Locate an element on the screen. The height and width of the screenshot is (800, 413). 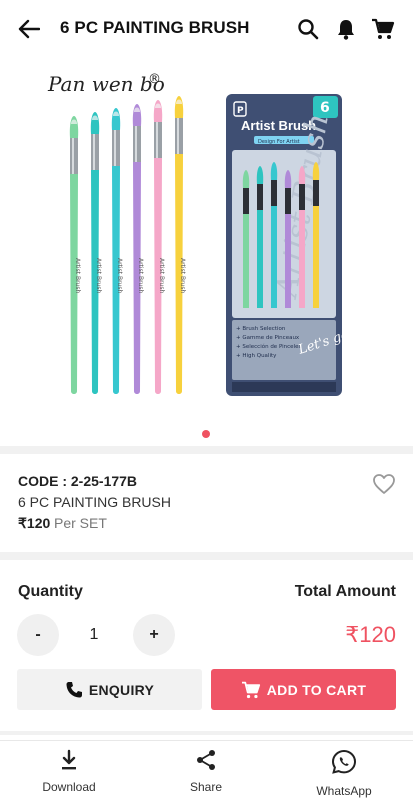
pack-count: 6 is located at coordinates (325, 108).